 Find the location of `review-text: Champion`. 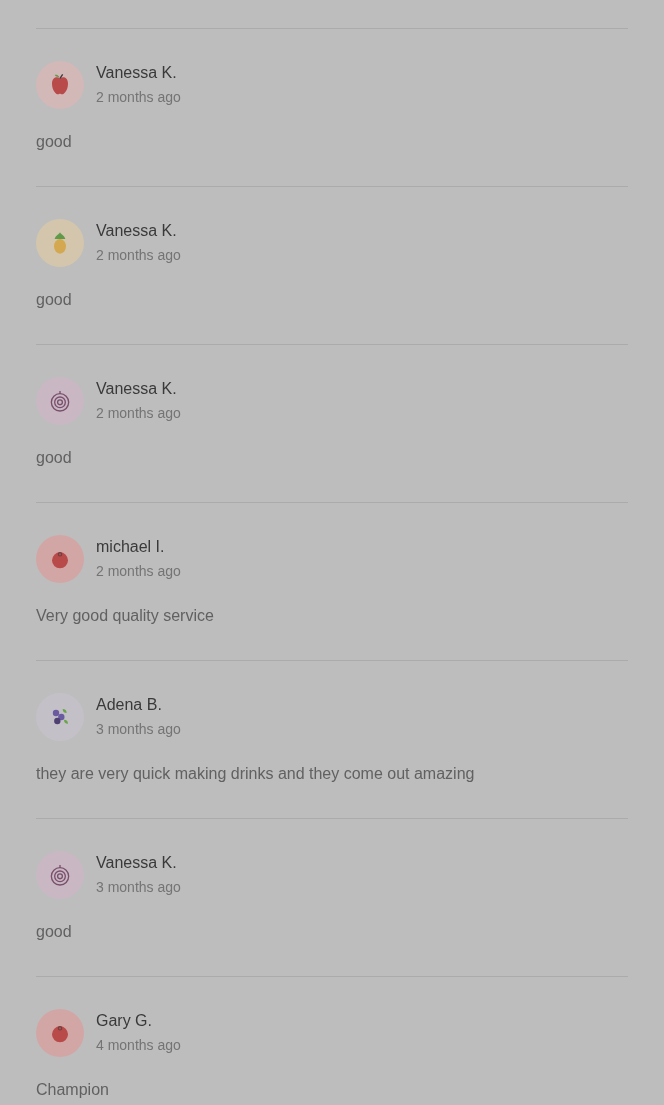

review-text: Champion is located at coordinates (72, 1090).